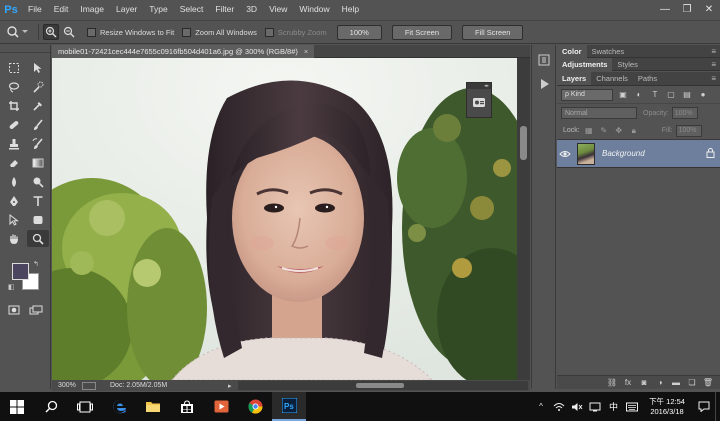 This screenshot has width=720, height=421. I want to click on tab-adjustments: Adjustments, so click(585, 64).